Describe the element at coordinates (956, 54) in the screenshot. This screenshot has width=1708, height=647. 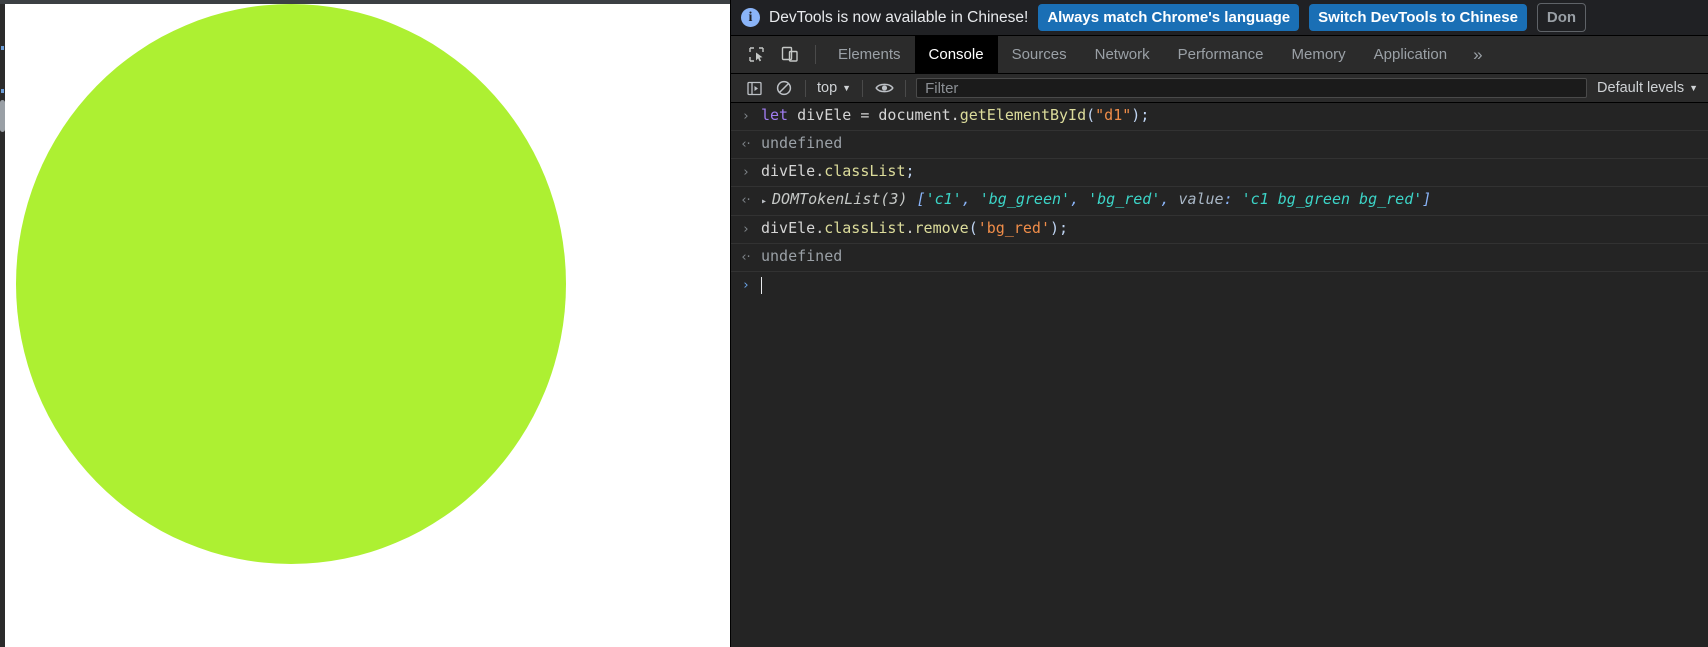
I see `tab-console: Console` at that location.